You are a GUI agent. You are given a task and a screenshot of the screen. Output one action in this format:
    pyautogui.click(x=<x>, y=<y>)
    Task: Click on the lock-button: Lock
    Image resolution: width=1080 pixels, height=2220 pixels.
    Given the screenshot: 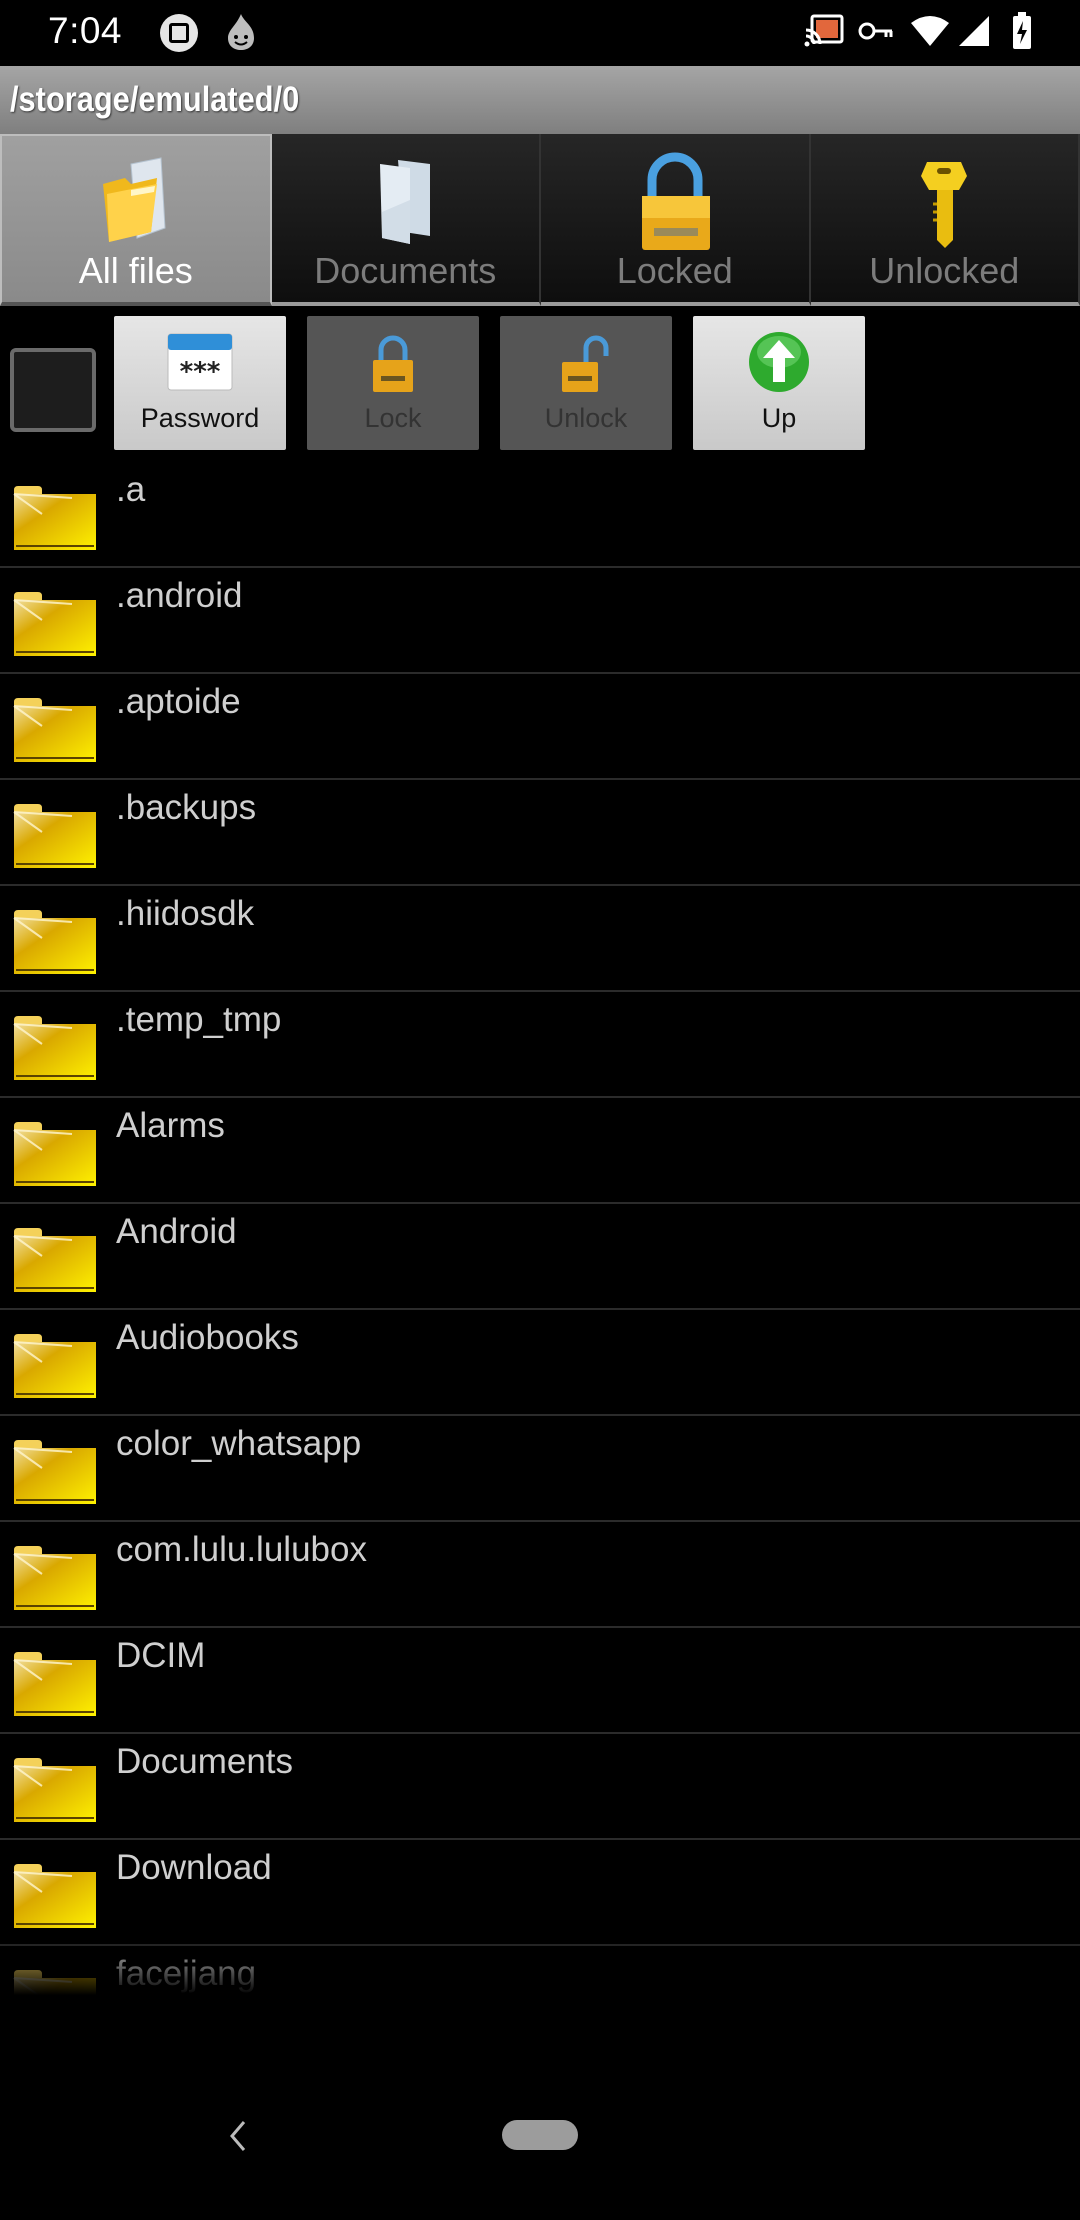 What is the action you would take?
    pyautogui.click(x=393, y=383)
    